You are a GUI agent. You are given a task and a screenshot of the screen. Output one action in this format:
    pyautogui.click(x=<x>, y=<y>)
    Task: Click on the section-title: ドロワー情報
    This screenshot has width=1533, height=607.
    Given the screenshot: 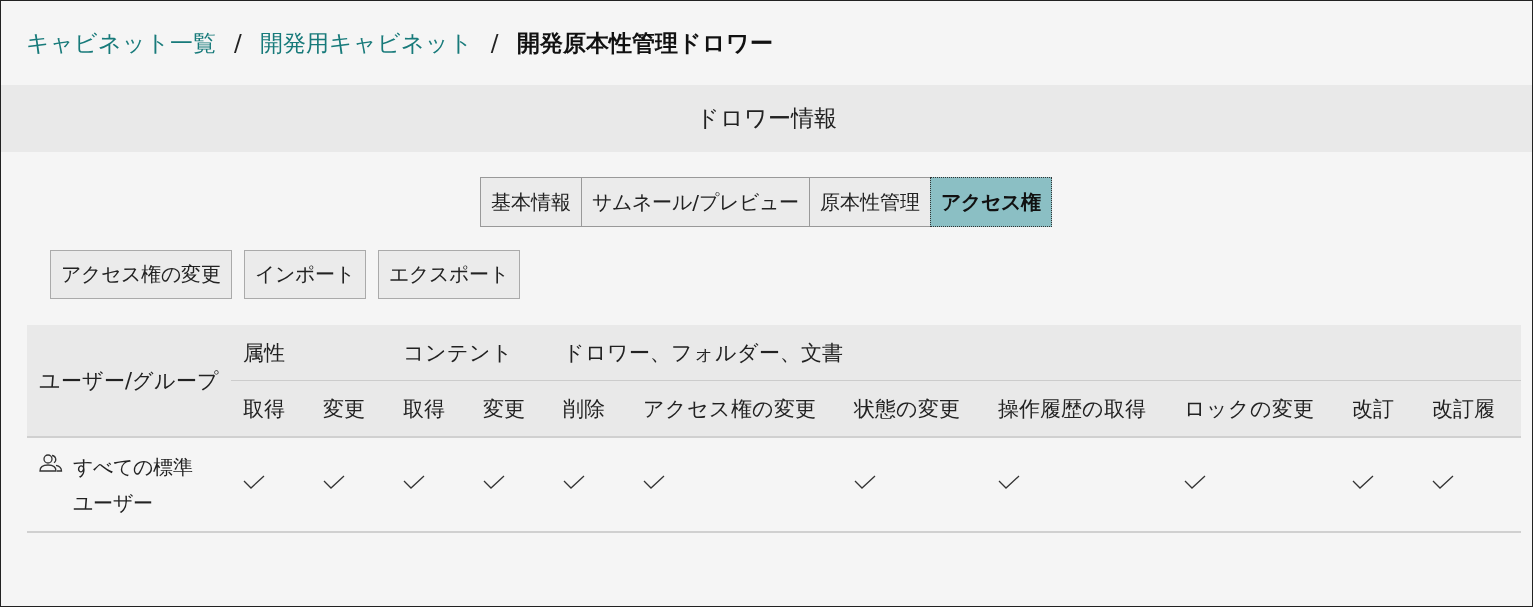 What is the action you would take?
    pyautogui.click(x=766, y=118)
    